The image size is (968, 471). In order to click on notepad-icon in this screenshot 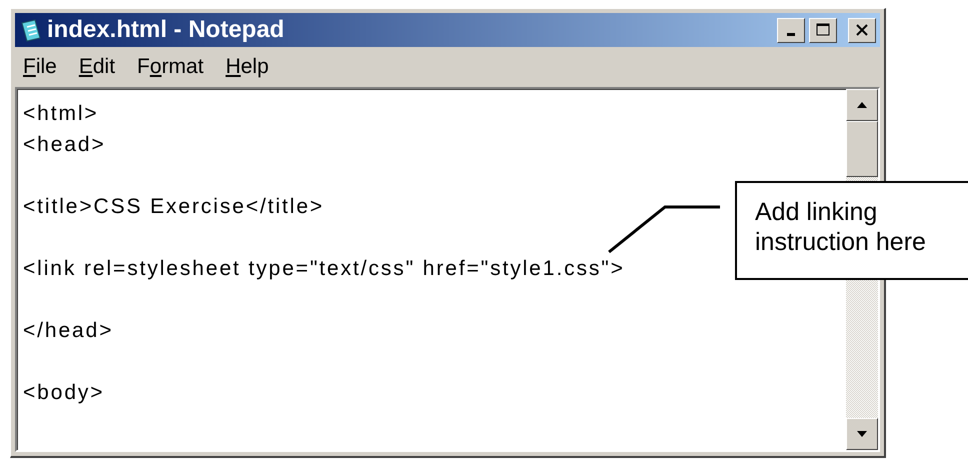, I will do `click(31, 30)`.